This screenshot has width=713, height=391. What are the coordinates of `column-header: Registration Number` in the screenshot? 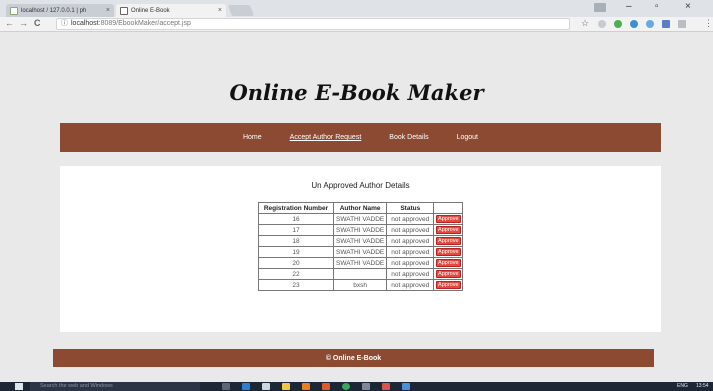 It's located at (296, 208).